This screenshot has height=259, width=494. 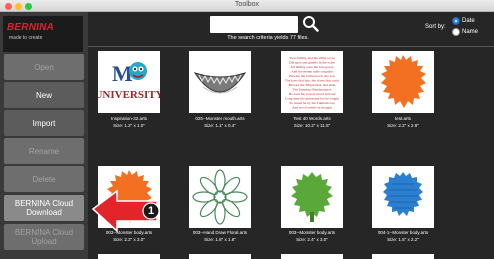 I want to click on file-size: Size: 2.2" x 2.9", so click(x=403, y=125).